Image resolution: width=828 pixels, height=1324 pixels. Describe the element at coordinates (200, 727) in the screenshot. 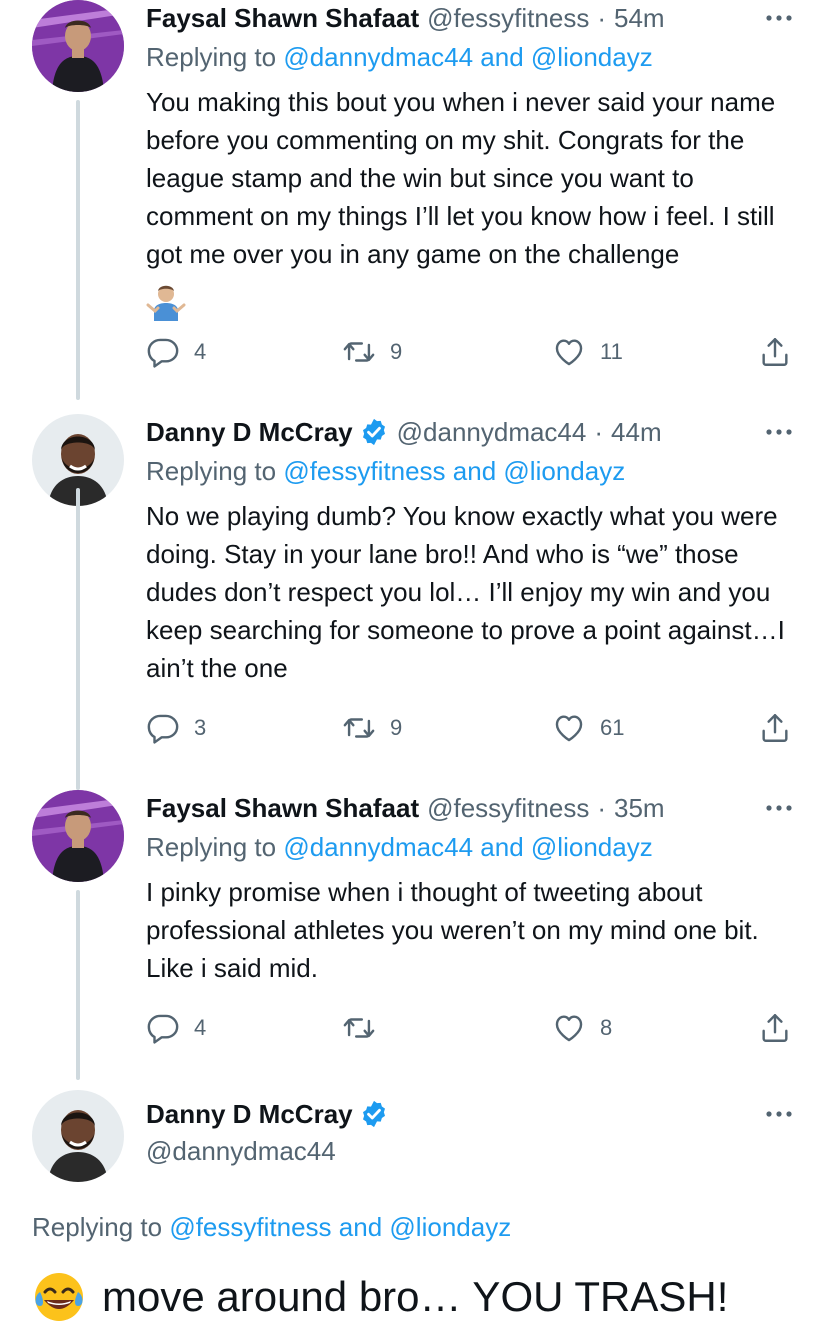

I see `reply-count: 3` at that location.